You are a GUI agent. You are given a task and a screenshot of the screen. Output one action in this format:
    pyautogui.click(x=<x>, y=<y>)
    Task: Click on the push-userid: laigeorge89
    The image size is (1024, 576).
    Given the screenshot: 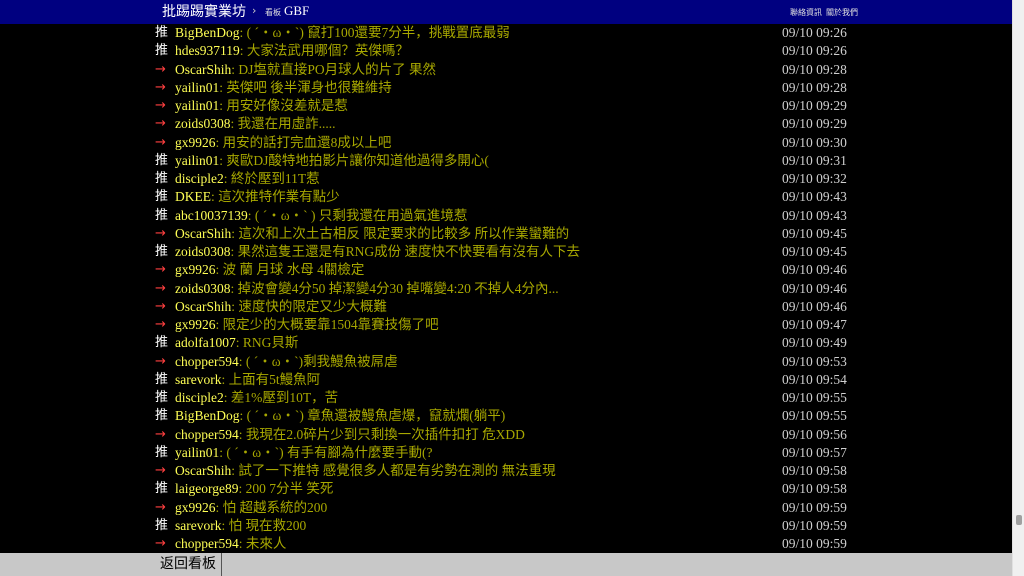 What is the action you would take?
    pyautogui.click(x=206, y=488)
    